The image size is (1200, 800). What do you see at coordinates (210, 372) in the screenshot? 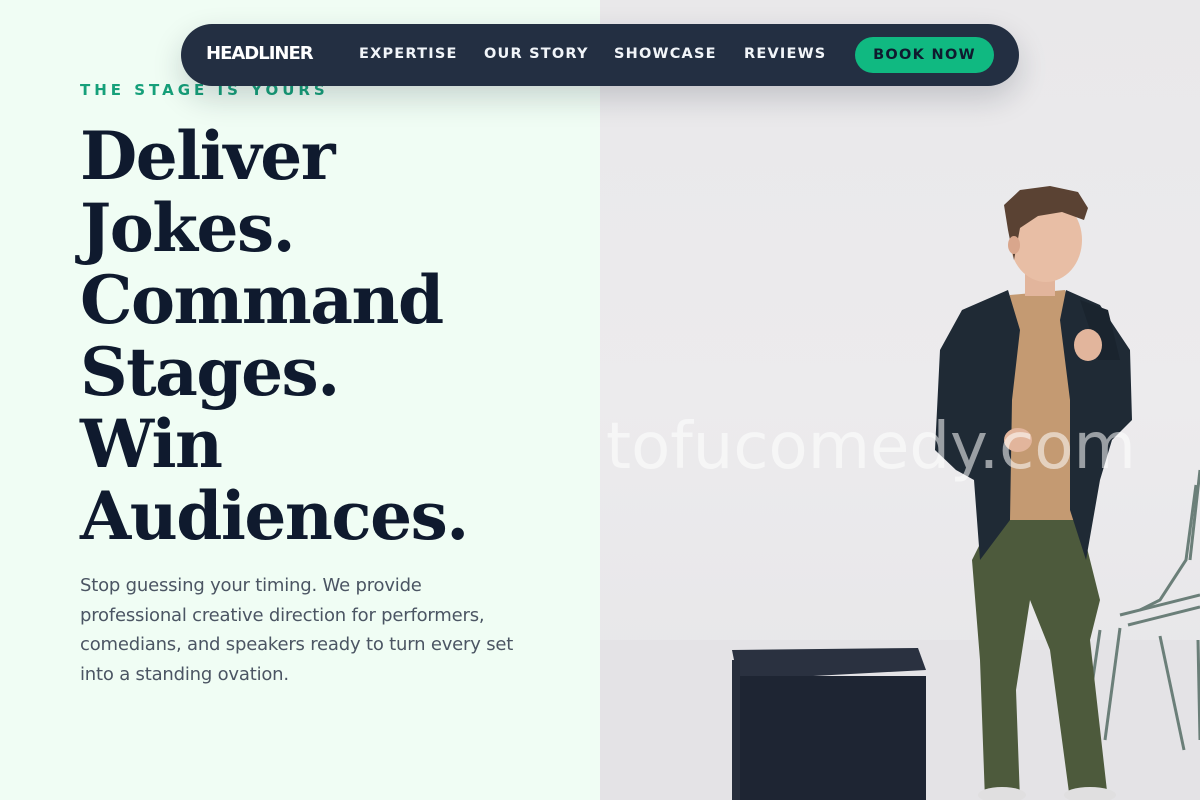
I see `headline-line: Stages.` at bounding box center [210, 372].